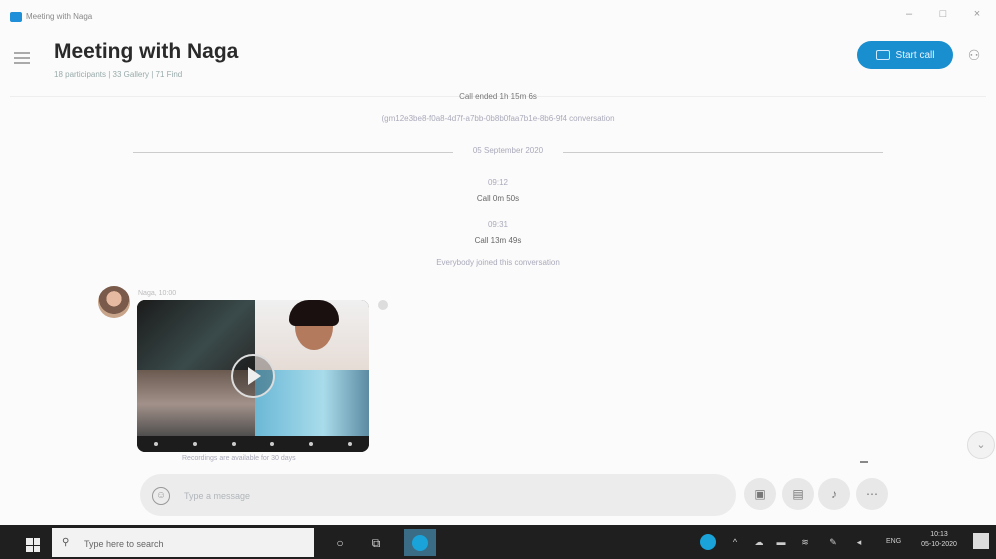 The width and height of the screenshot is (996, 559). What do you see at coordinates (161, 496) in the screenshot?
I see `emoji-icon: ☺` at bounding box center [161, 496].